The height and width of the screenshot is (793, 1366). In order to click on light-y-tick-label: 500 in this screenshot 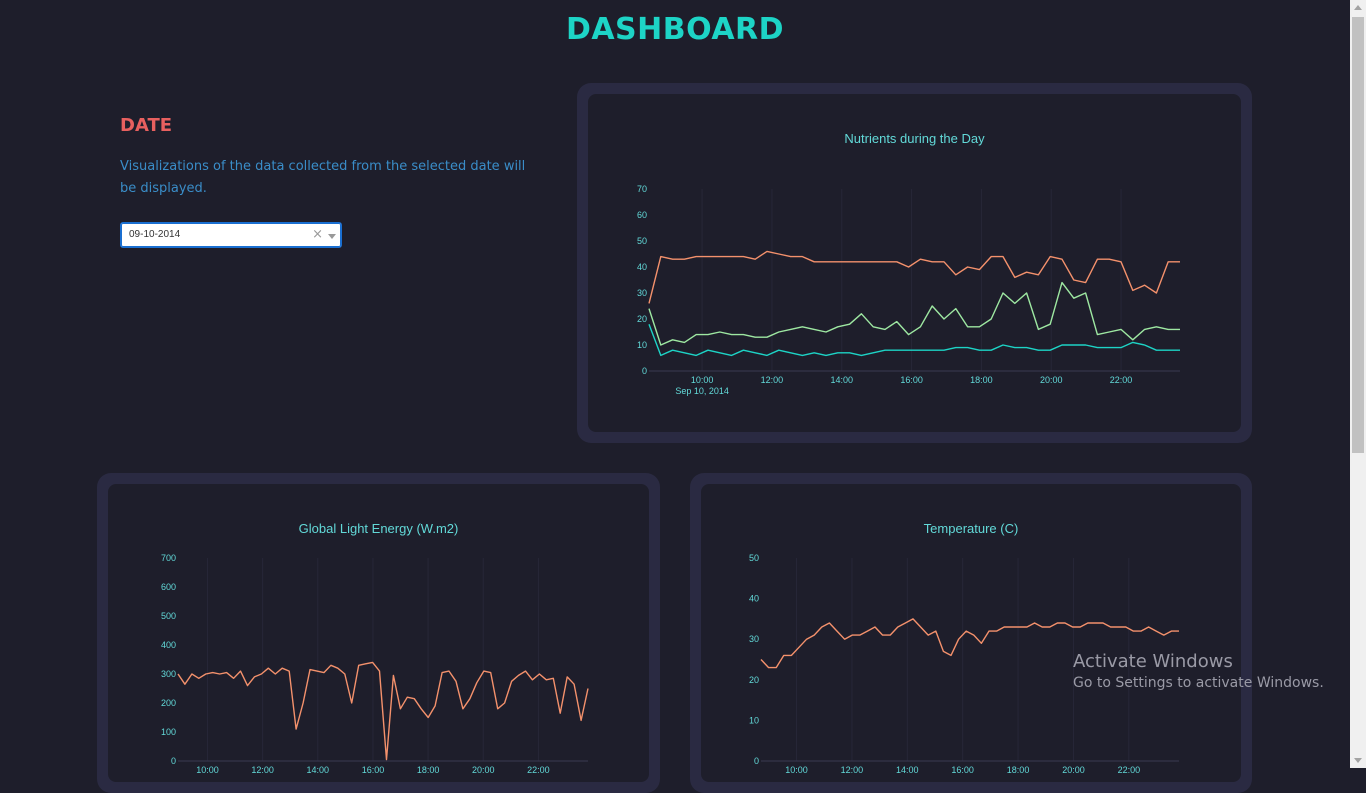, I will do `click(168, 616)`.